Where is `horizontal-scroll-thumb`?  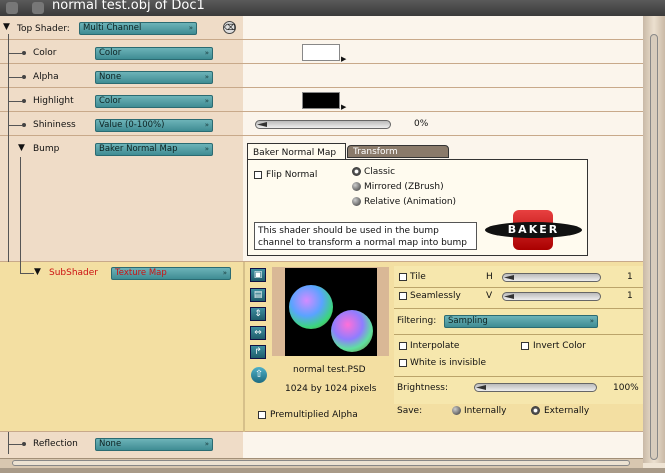 horizontal-scroll-thumb is located at coordinates (321, 463).